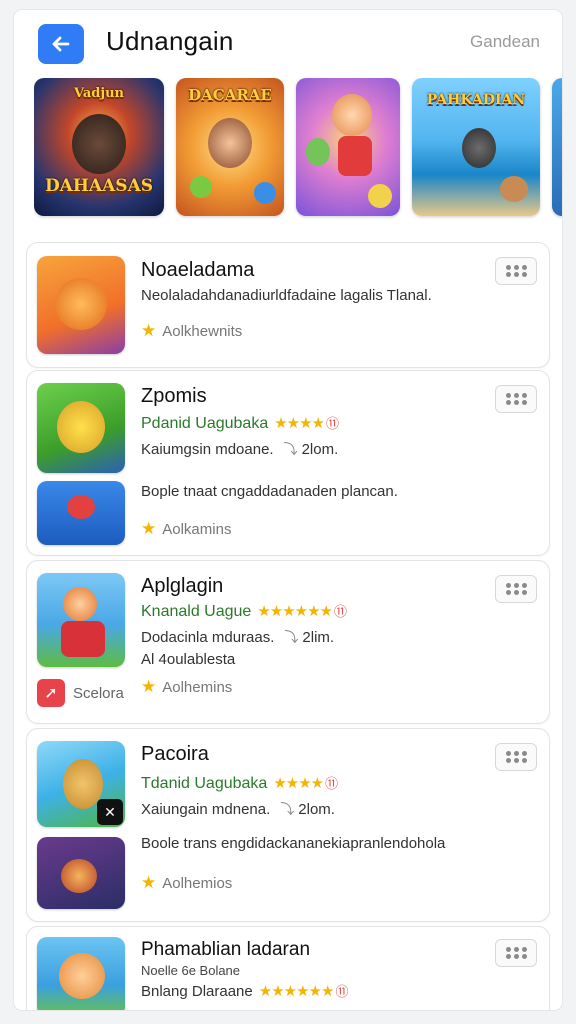 Image resolution: width=576 pixels, height=1024 pixels. I want to click on page-title: Udnangain, so click(170, 41).